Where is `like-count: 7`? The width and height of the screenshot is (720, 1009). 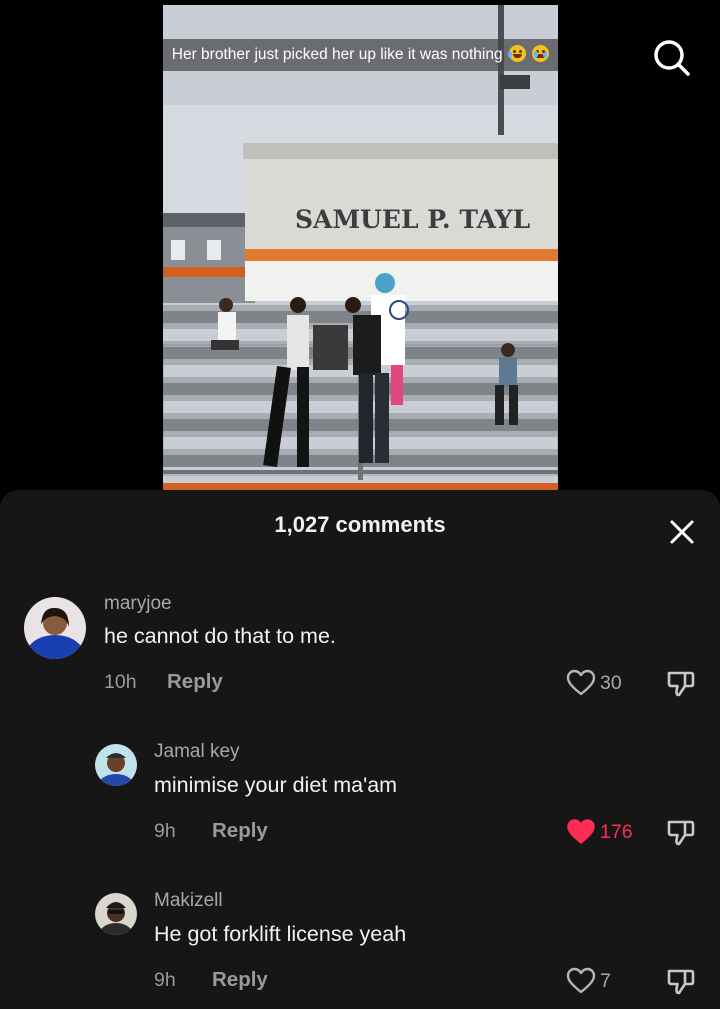 like-count: 7 is located at coordinates (605, 980).